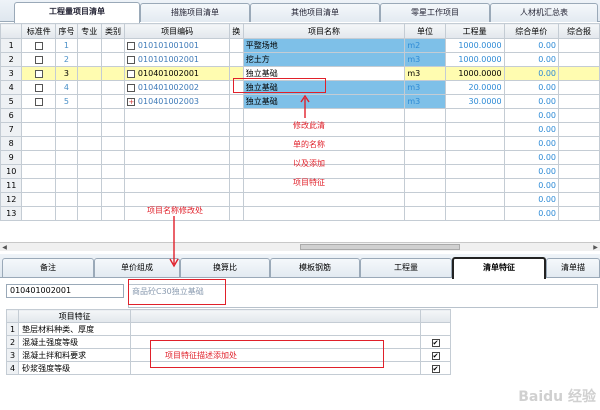  Describe the element at coordinates (38, 31) in the screenshot. I see `col-header-standard: 标准件` at that location.